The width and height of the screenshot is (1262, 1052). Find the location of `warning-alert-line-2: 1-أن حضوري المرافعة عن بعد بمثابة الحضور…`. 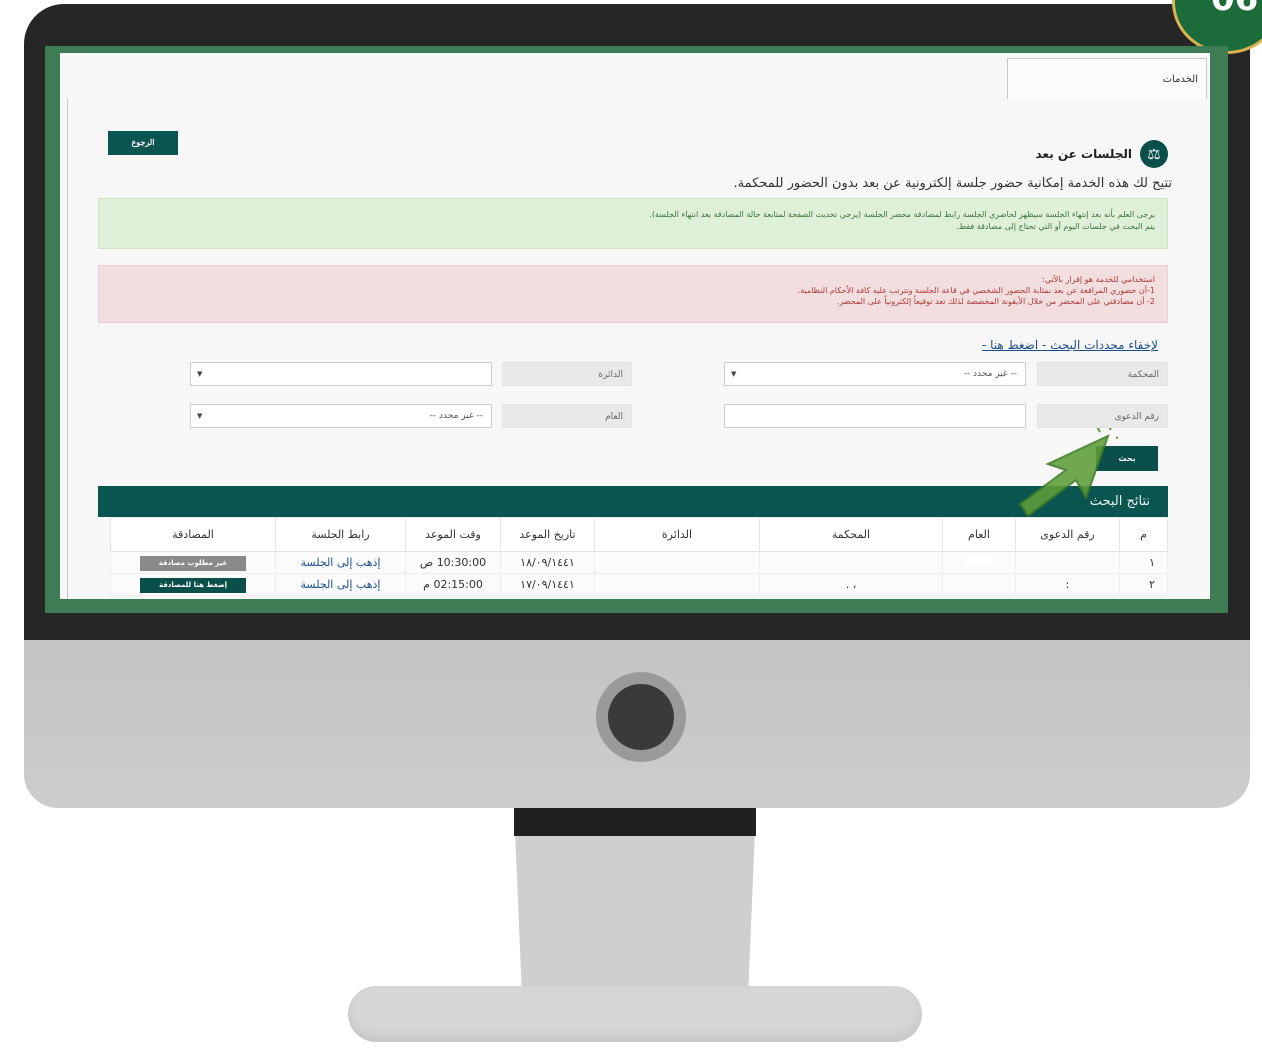

warning-alert-line-2: 1-أن حضوري المرافعة عن بعد بمثابة الحضور… is located at coordinates (976, 290).